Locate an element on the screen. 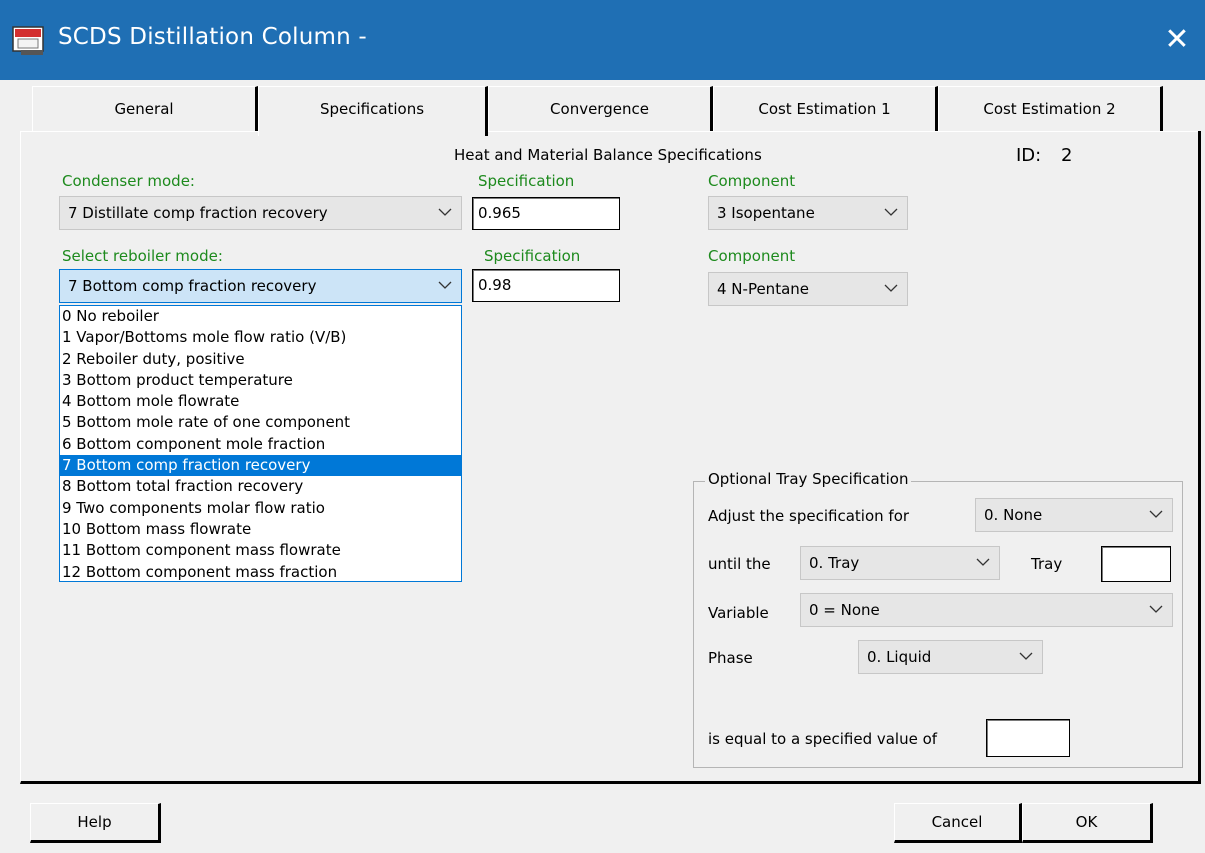  phase-label: Phase is located at coordinates (730, 658).